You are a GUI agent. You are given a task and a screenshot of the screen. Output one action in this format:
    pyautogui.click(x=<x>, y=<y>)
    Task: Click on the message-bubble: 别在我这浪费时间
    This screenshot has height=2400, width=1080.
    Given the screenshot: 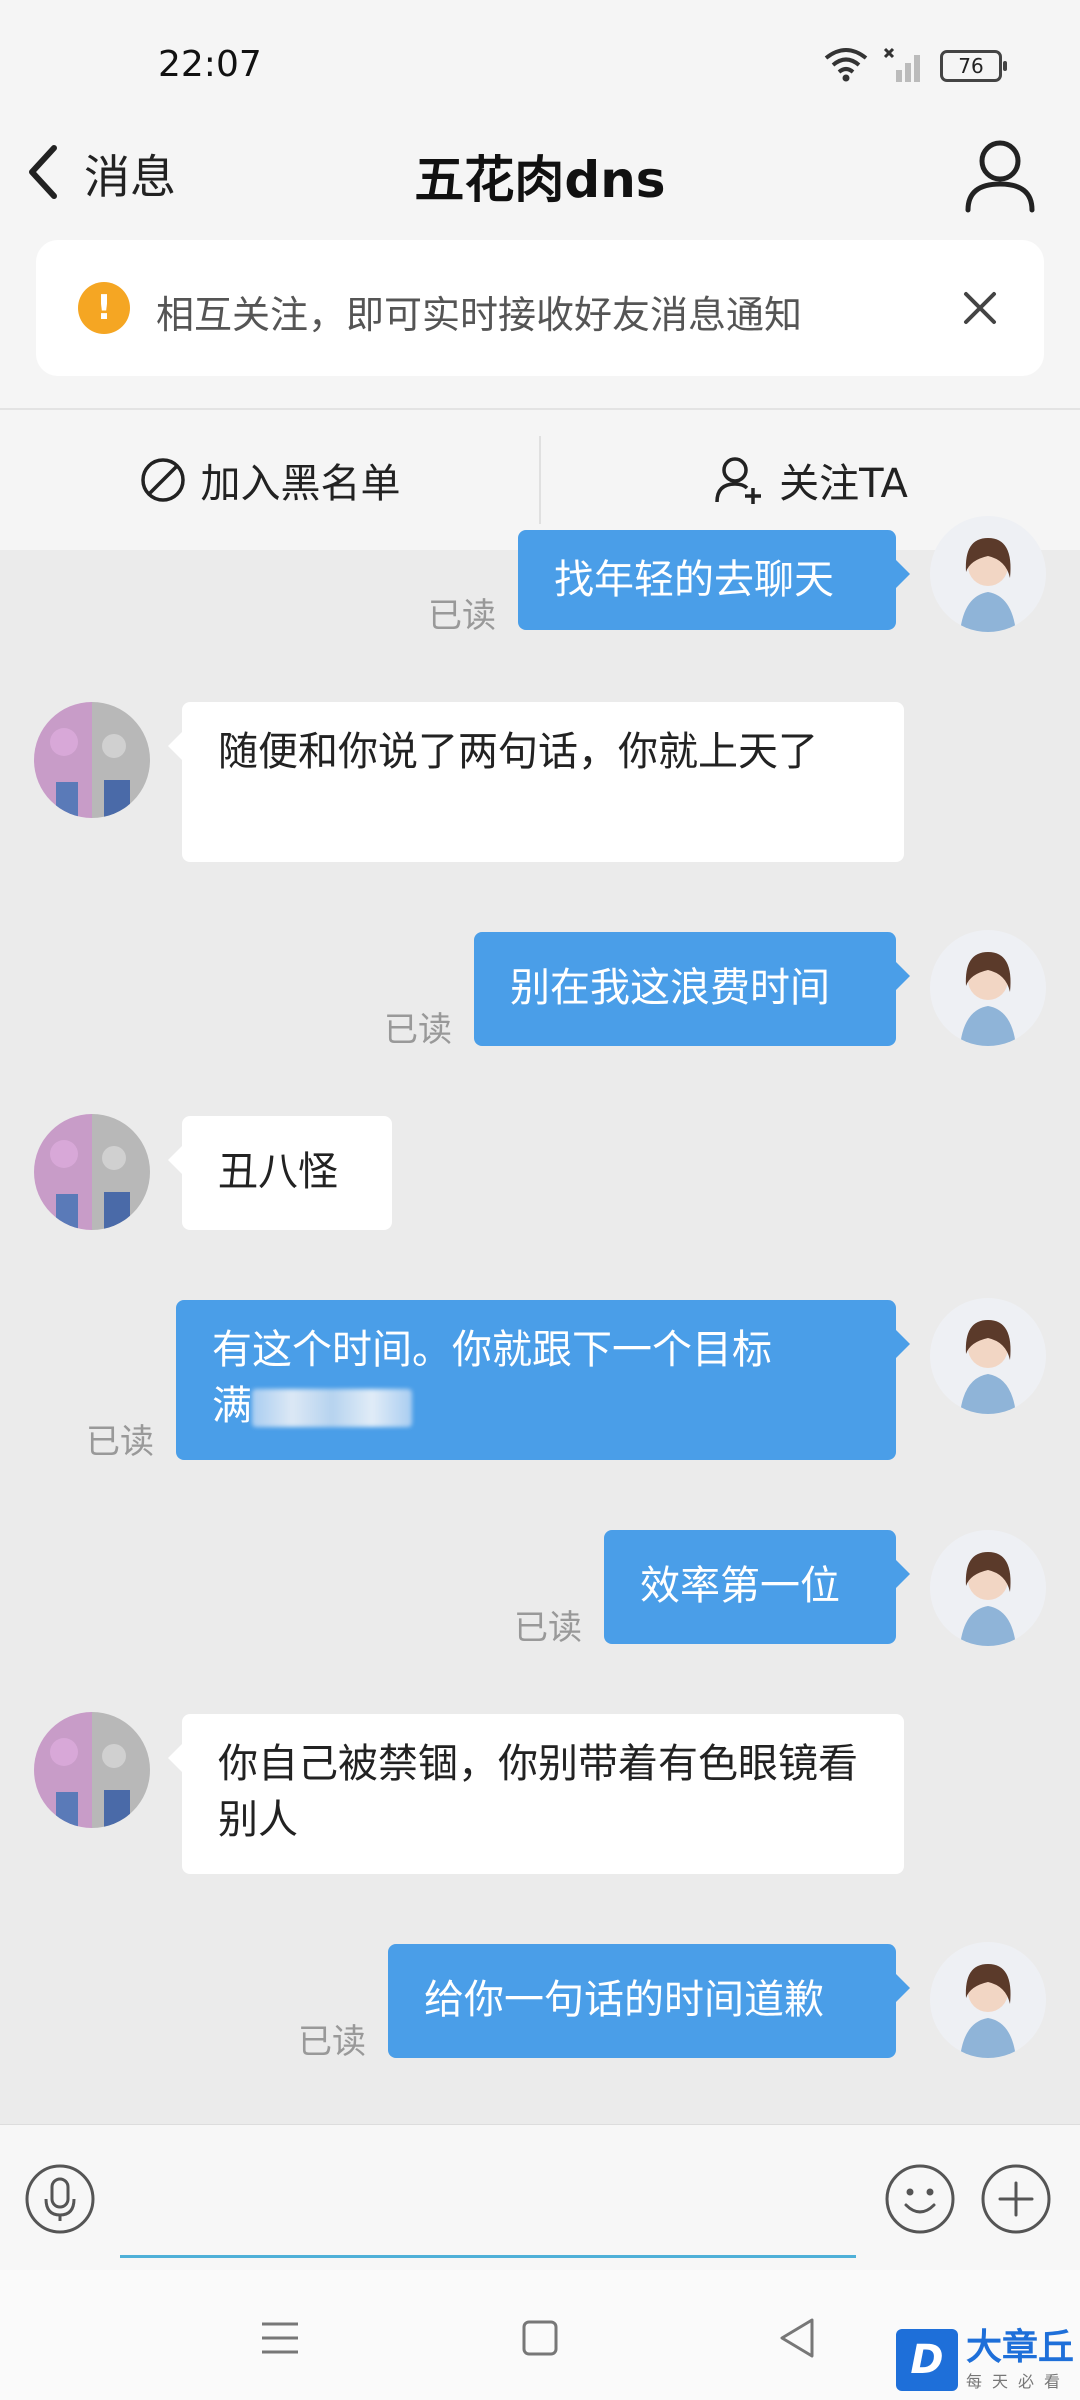 What is the action you would take?
    pyautogui.click(x=692, y=989)
    